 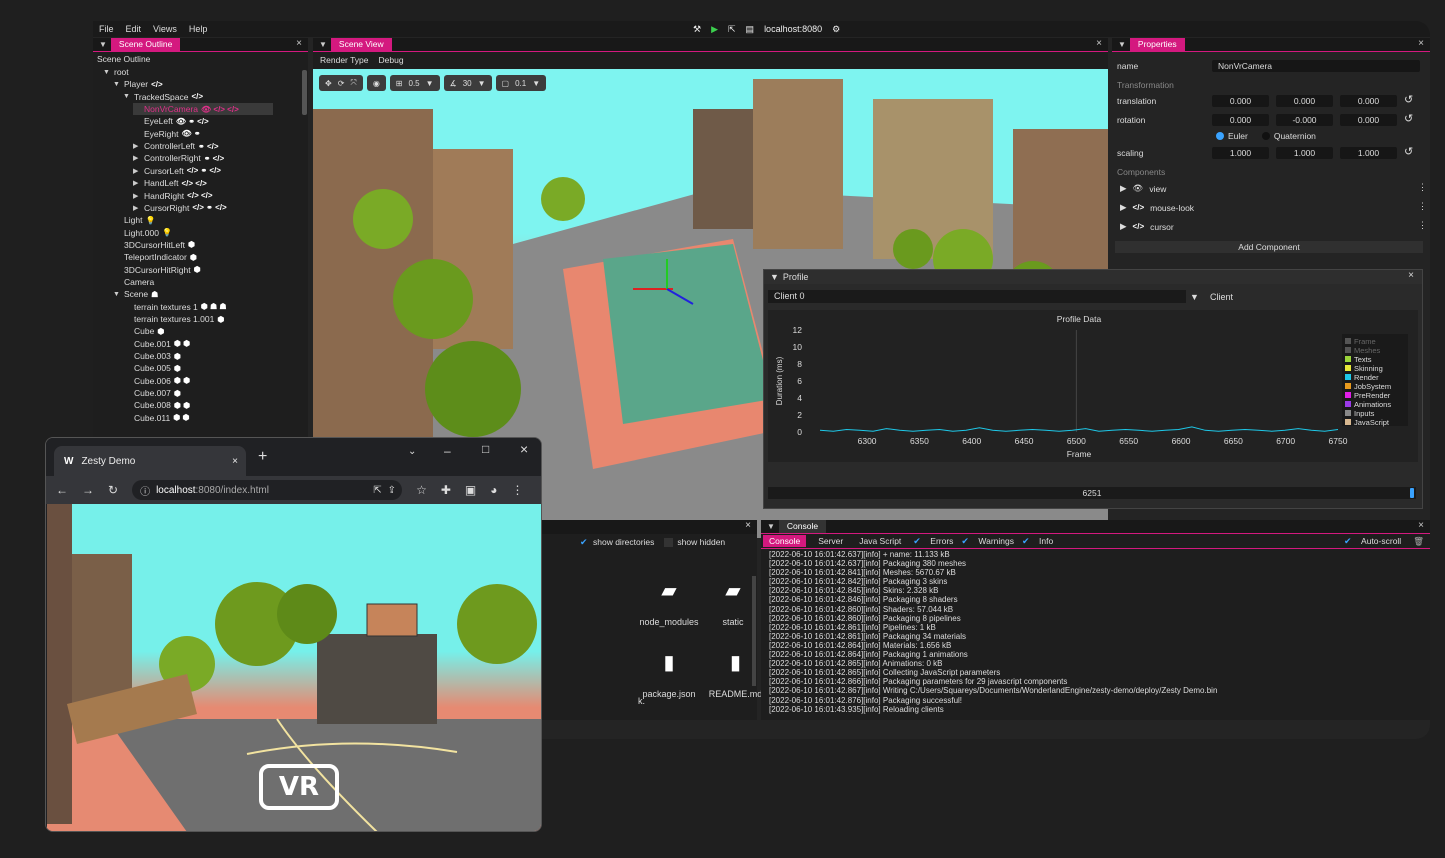 What do you see at coordinates (470, 490) in the screenshot?
I see `sidebar-icon: ▣` at bounding box center [470, 490].